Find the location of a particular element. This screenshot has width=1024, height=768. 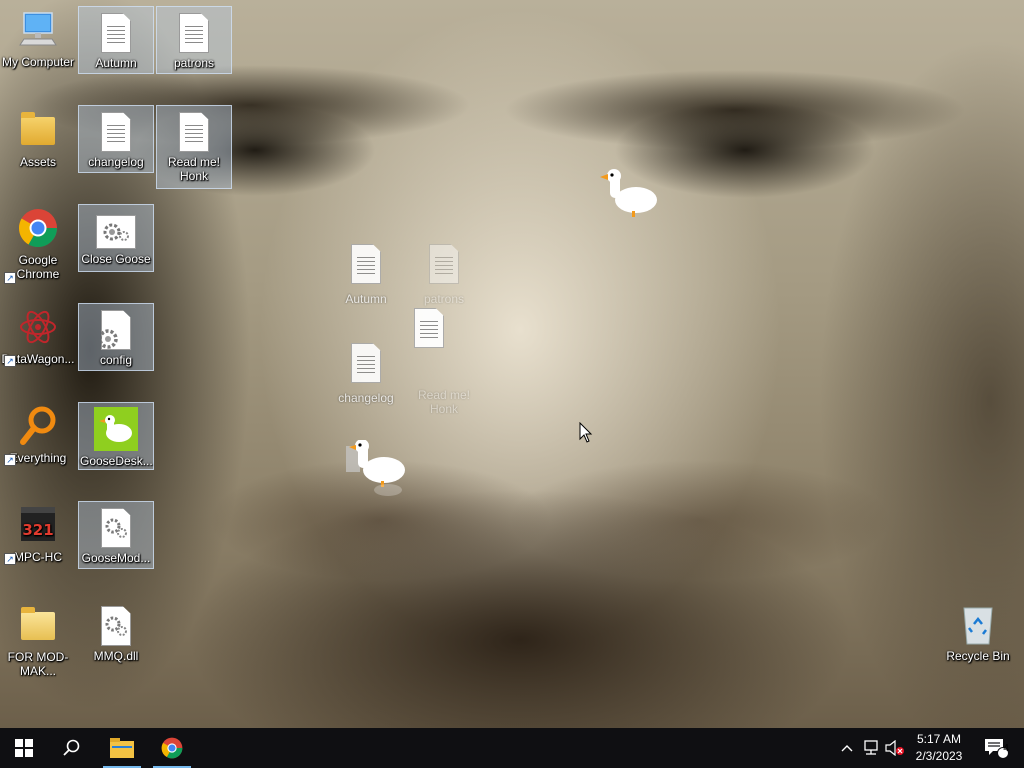

desktop-icon-label: Assets is located at coordinates (37, 162).